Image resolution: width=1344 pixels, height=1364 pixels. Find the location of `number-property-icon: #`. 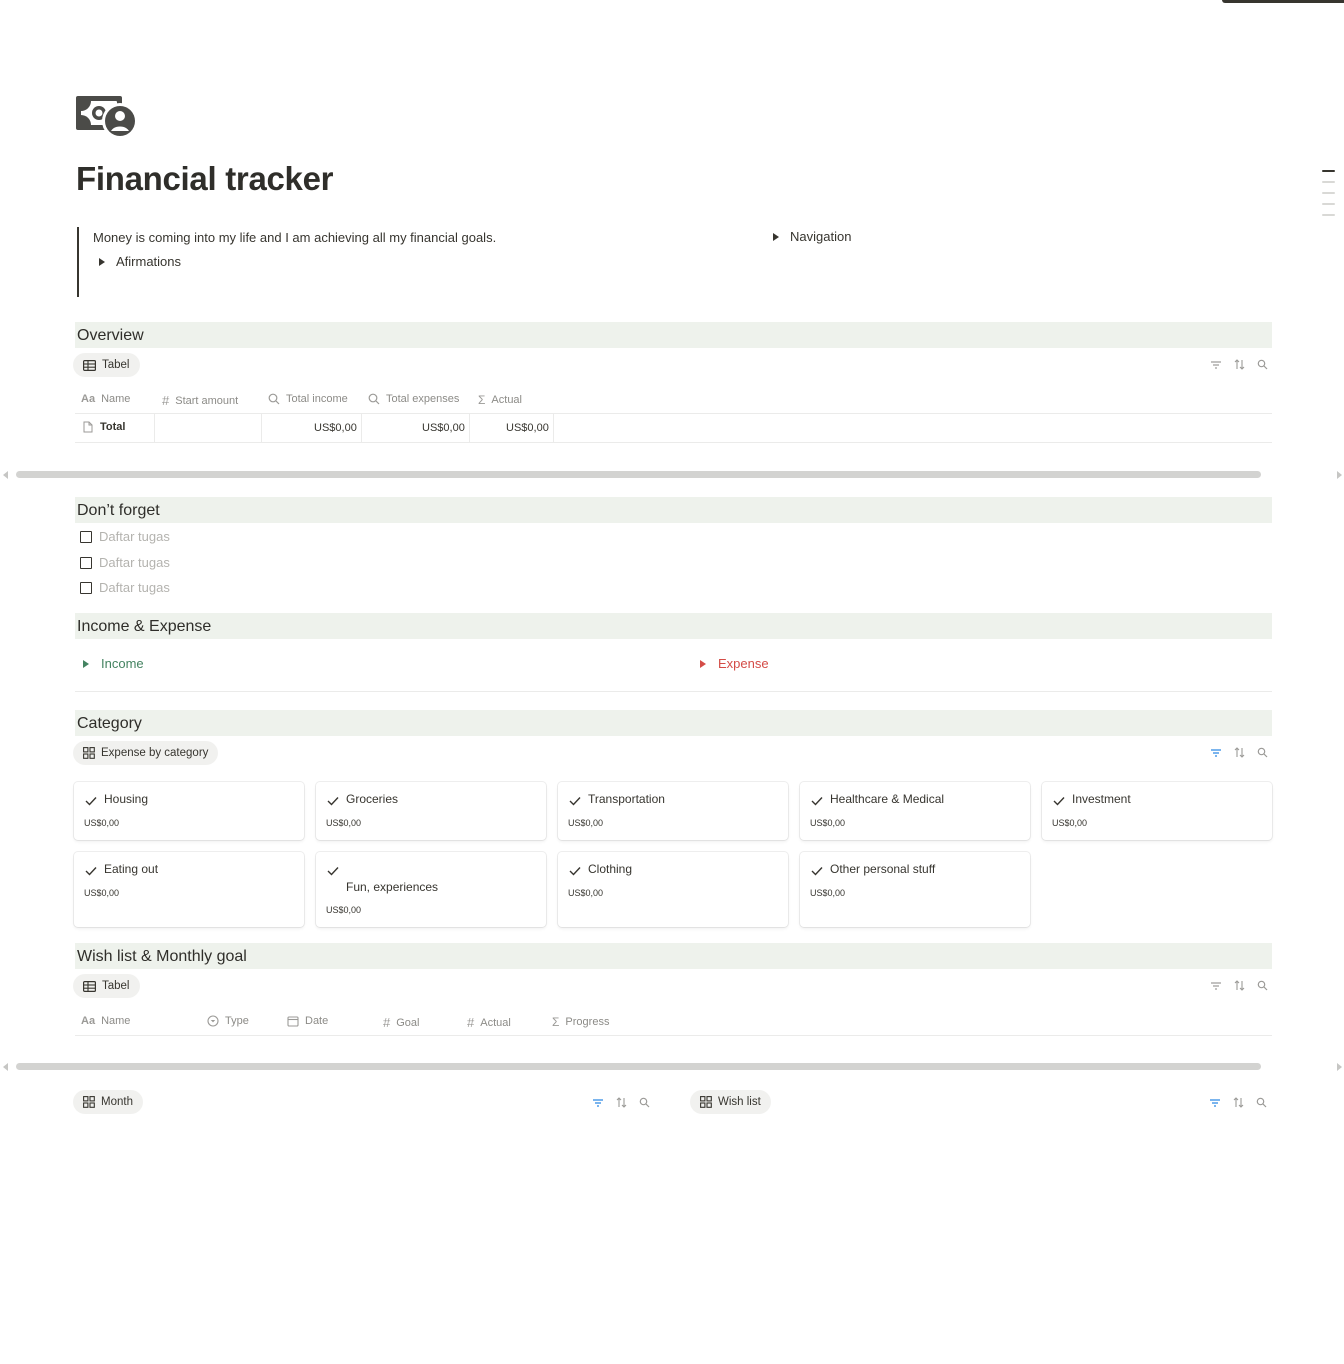

number-property-icon: # is located at coordinates (387, 1022).